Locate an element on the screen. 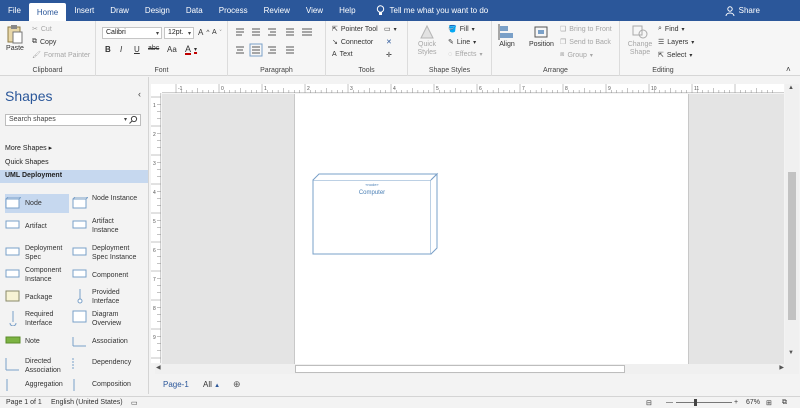  stencil-item-diagram-overview: Diagram Overview is located at coordinates (107, 319).